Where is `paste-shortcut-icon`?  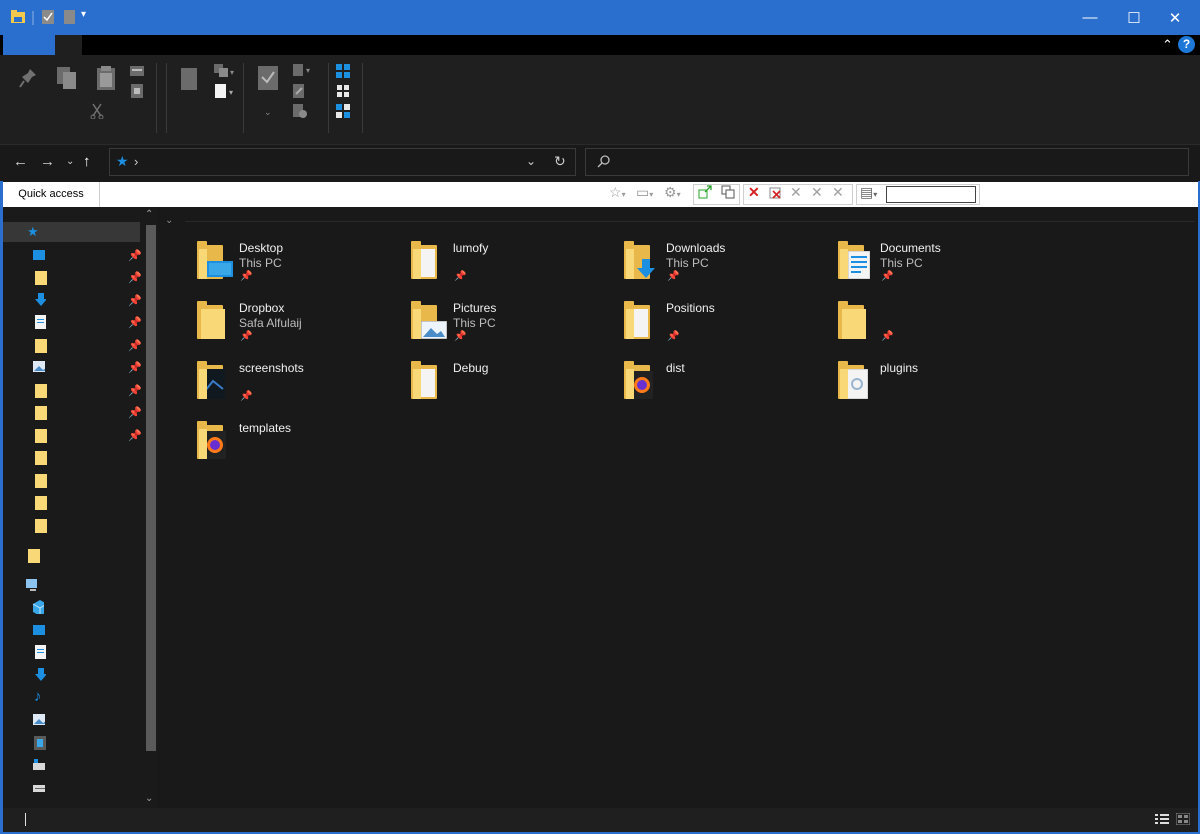 paste-shortcut-icon is located at coordinates (137, 92).